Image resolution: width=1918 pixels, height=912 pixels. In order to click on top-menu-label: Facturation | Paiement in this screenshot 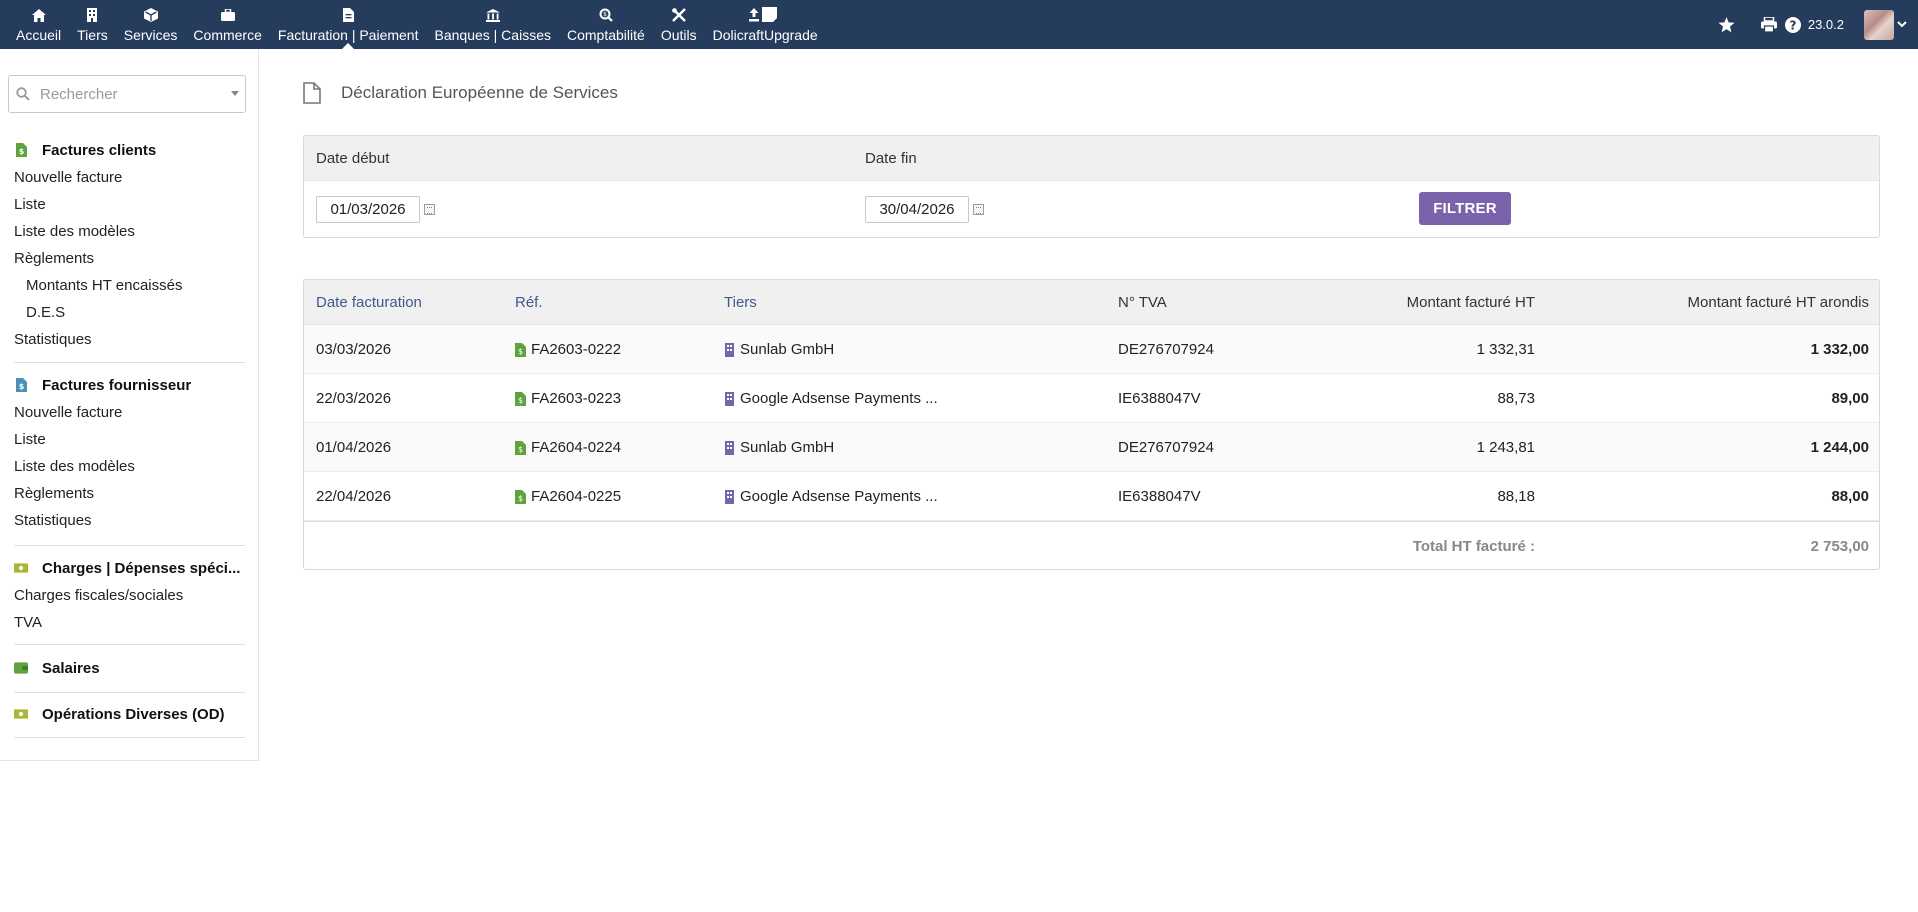, I will do `click(348, 35)`.